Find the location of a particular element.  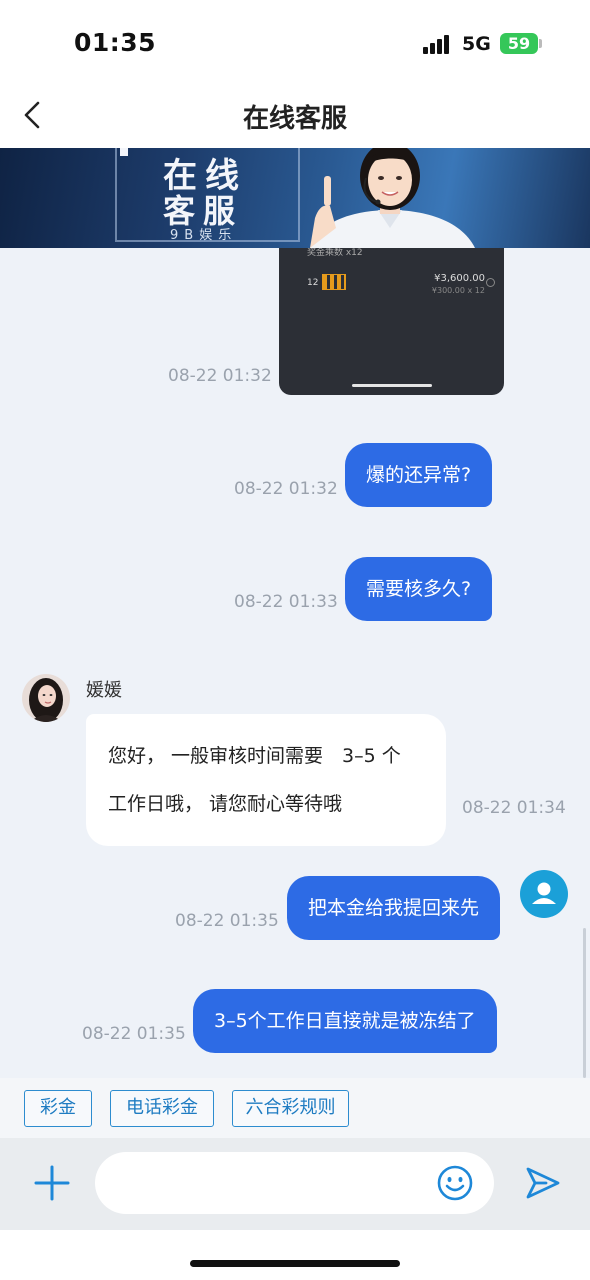

emoji-button is located at coordinates (455, 1183).